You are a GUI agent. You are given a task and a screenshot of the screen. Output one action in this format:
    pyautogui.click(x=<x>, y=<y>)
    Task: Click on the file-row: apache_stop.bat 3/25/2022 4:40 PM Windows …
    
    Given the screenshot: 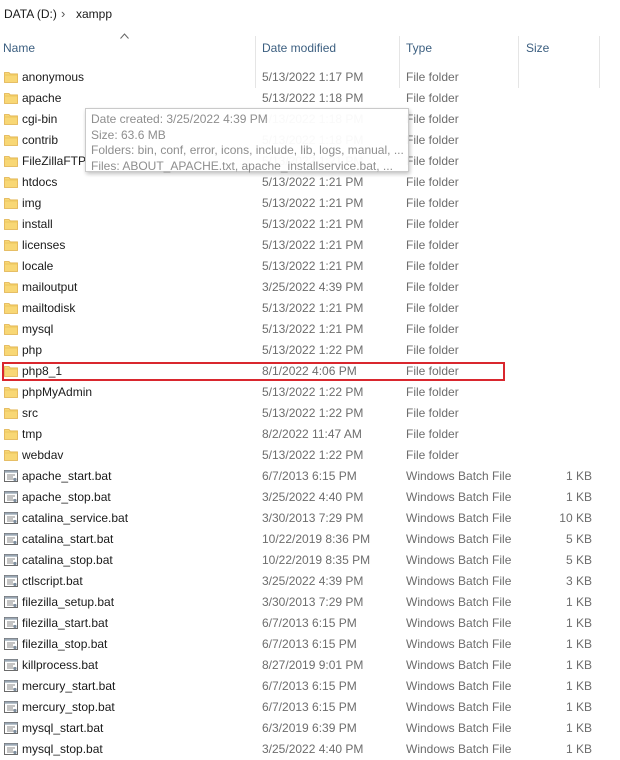 What is the action you would take?
    pyautogui.click(x=310, y=497)
    